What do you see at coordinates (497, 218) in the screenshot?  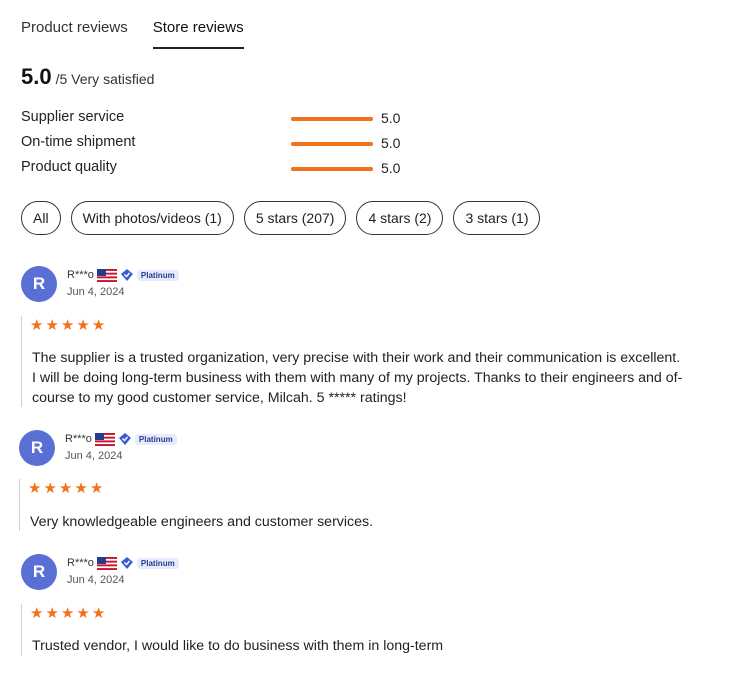 I see `filter-3-stars-button: 3 stars (1)` at bounding box center [497, 218].